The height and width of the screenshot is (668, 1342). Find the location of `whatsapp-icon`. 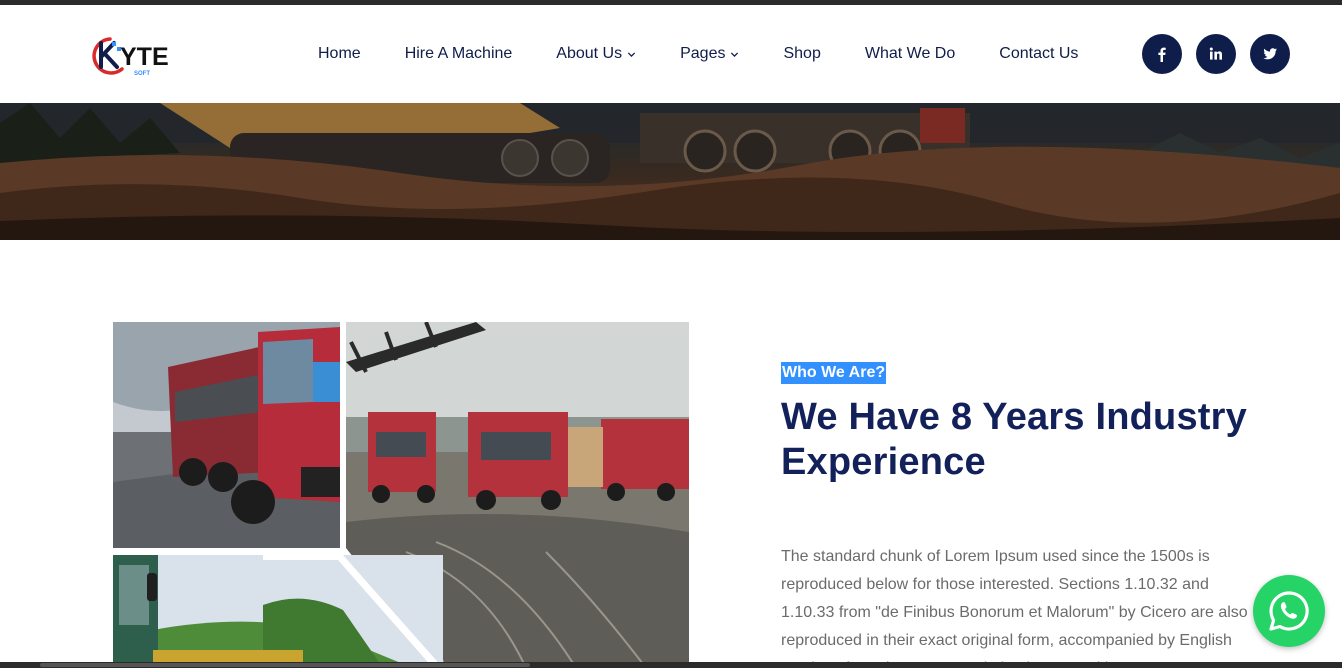

whatsapp-icon is located at coordinates (1289, 611).